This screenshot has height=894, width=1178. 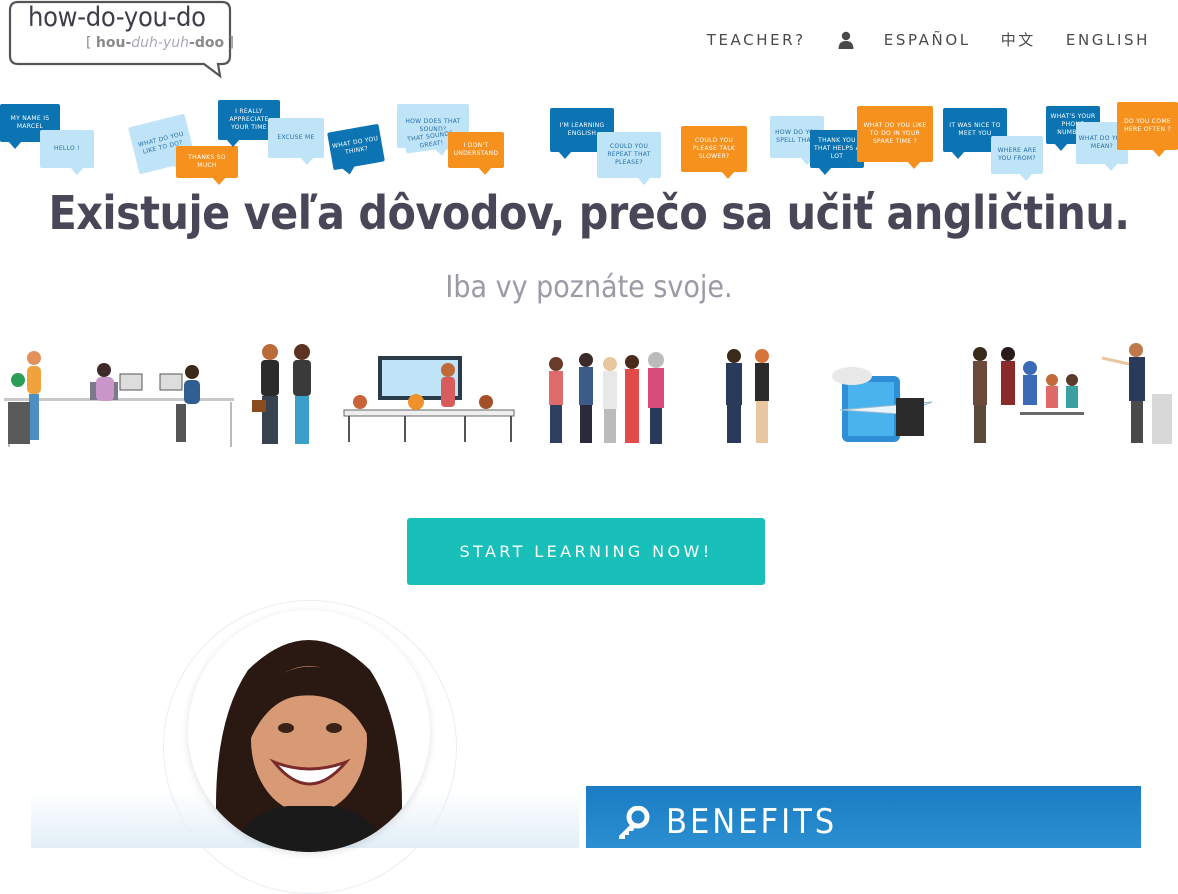 I want to click on phrase-bubble: EXCUSE ME, so click(x=296, y=141).